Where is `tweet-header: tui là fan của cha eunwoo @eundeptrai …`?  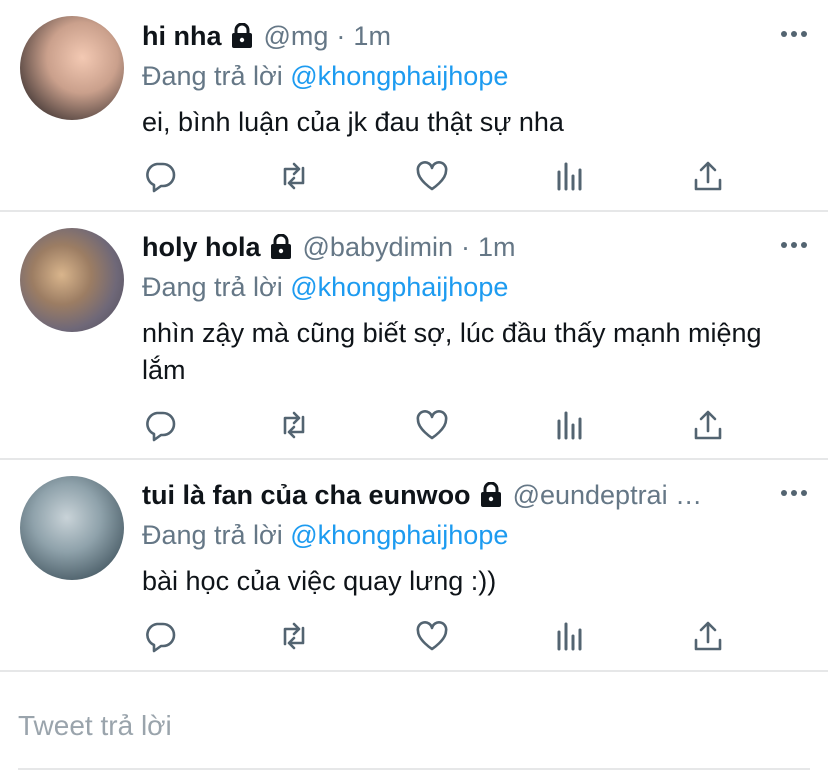
tweet-header: tui là fan của cha eunwoo @eundeptrai … is located at coordinates (475, 495).